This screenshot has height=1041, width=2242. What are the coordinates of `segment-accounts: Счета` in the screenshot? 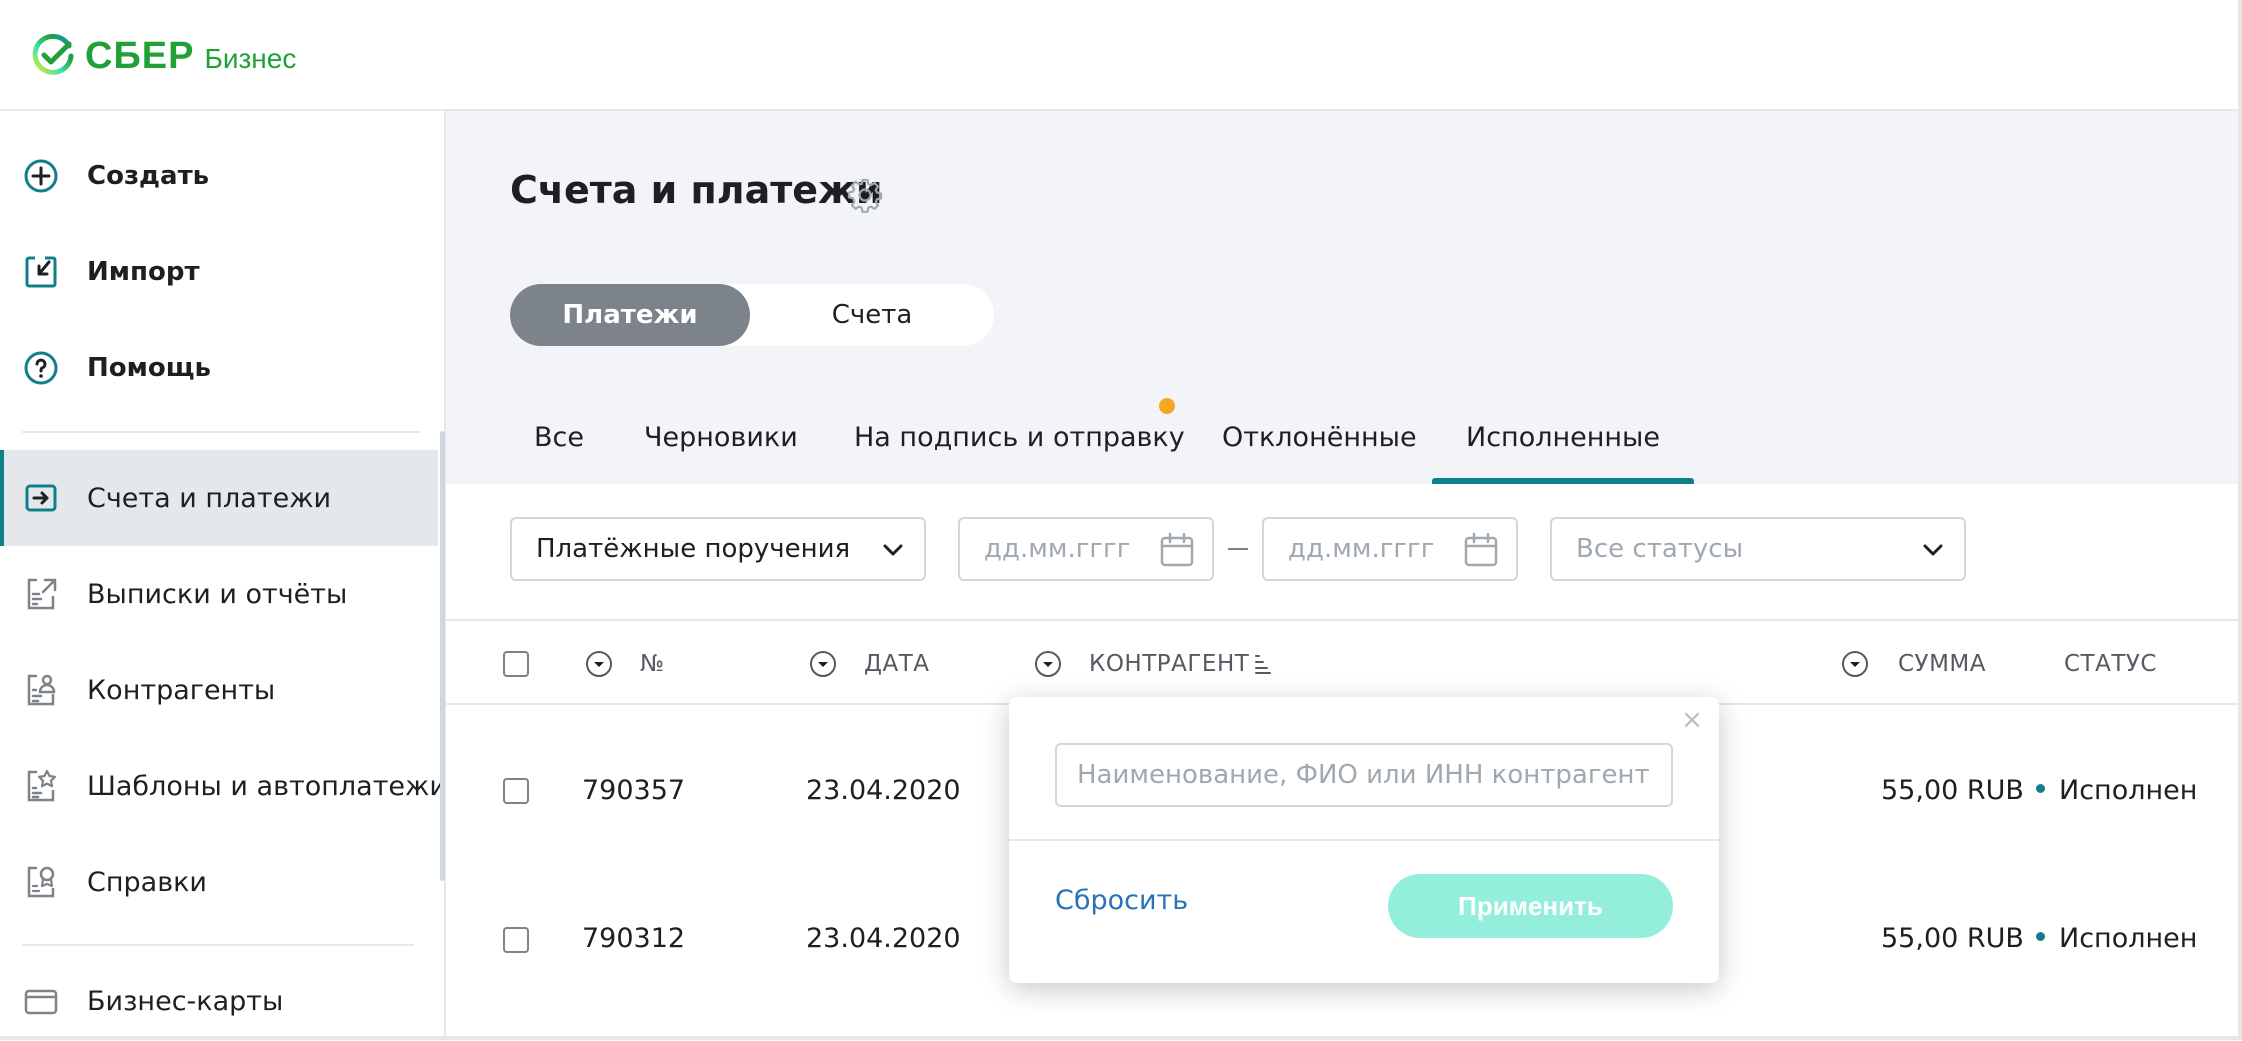 It's located at (872, 315).